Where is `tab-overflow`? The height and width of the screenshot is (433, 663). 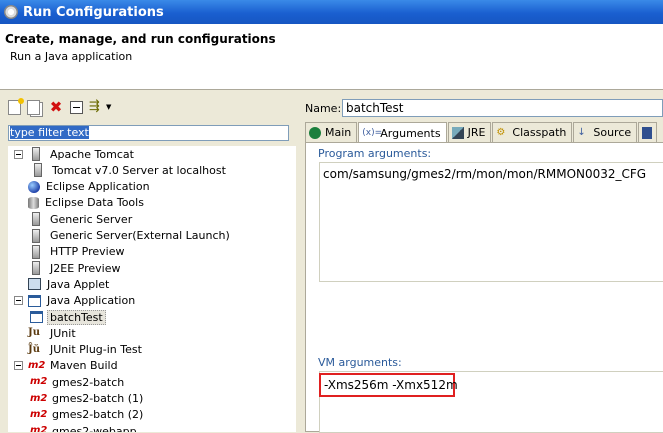
tab-overflow is located at coordinates (648, 132).